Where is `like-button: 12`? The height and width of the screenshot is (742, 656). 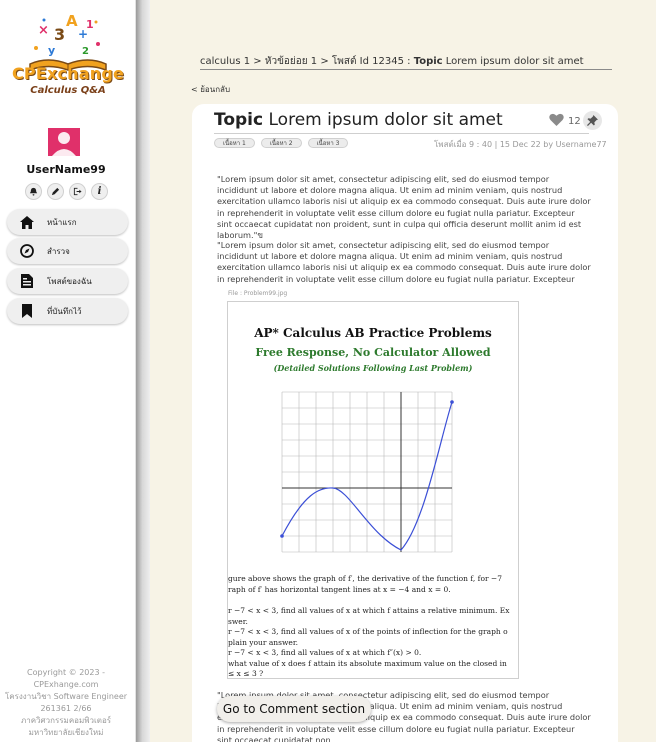 like-button: 12 is located at coordinates (565, 121).